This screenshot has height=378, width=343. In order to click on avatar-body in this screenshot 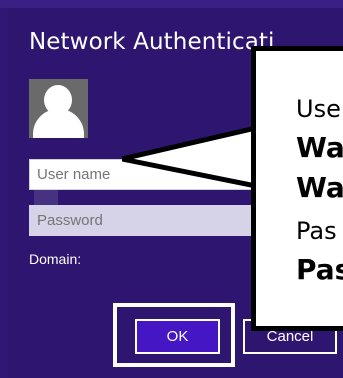, I will do `click(58, 123)`.